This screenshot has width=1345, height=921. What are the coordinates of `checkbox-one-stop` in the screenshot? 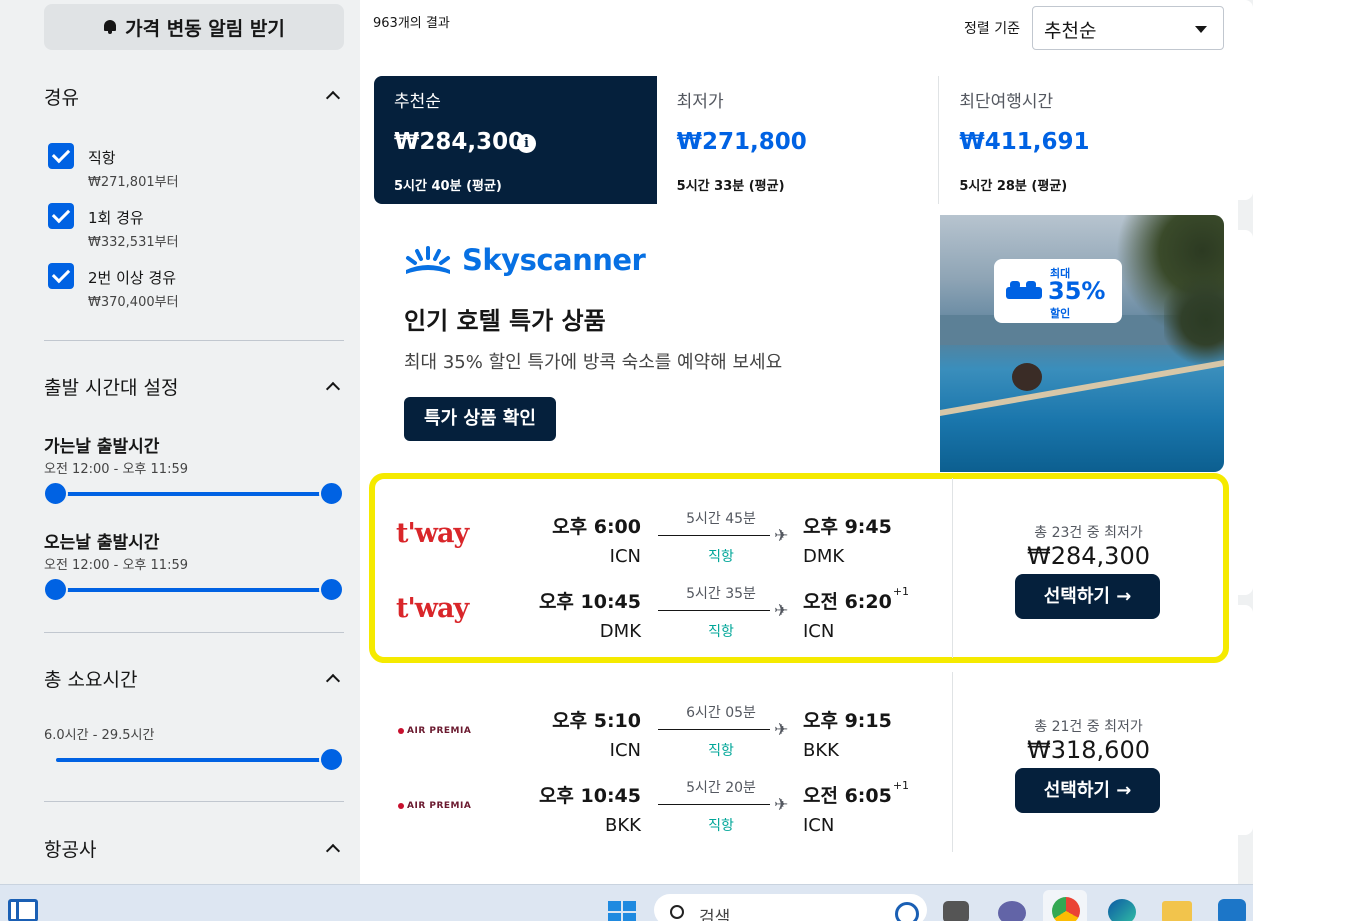 It's located at (61, 216).